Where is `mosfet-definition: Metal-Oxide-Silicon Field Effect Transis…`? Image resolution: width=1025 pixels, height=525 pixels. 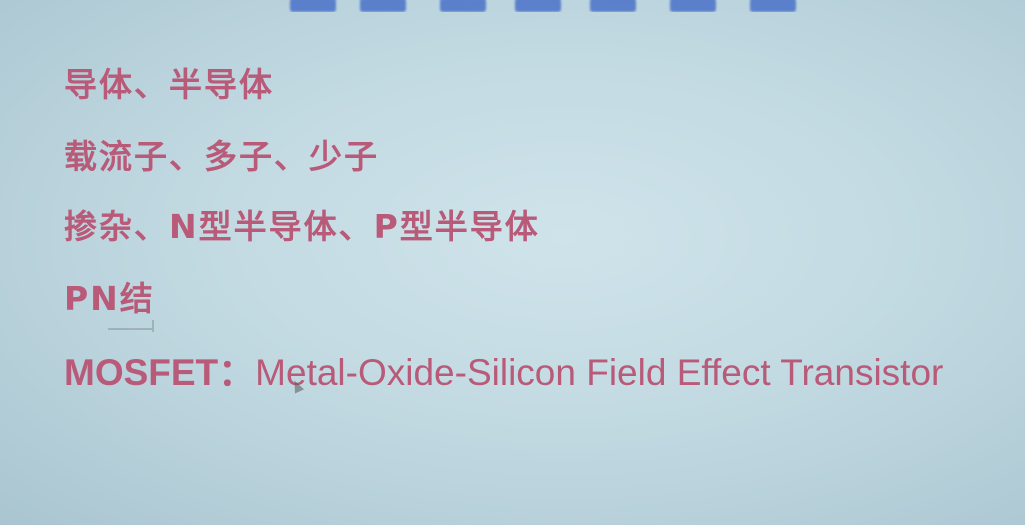 mosfet-definition: Metal-Oxide-Silicon Field Effect Transis… is located at coordinates (599, 372).